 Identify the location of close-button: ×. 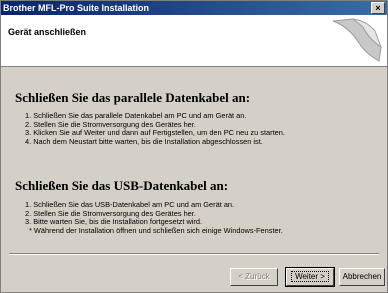
(378, 8).